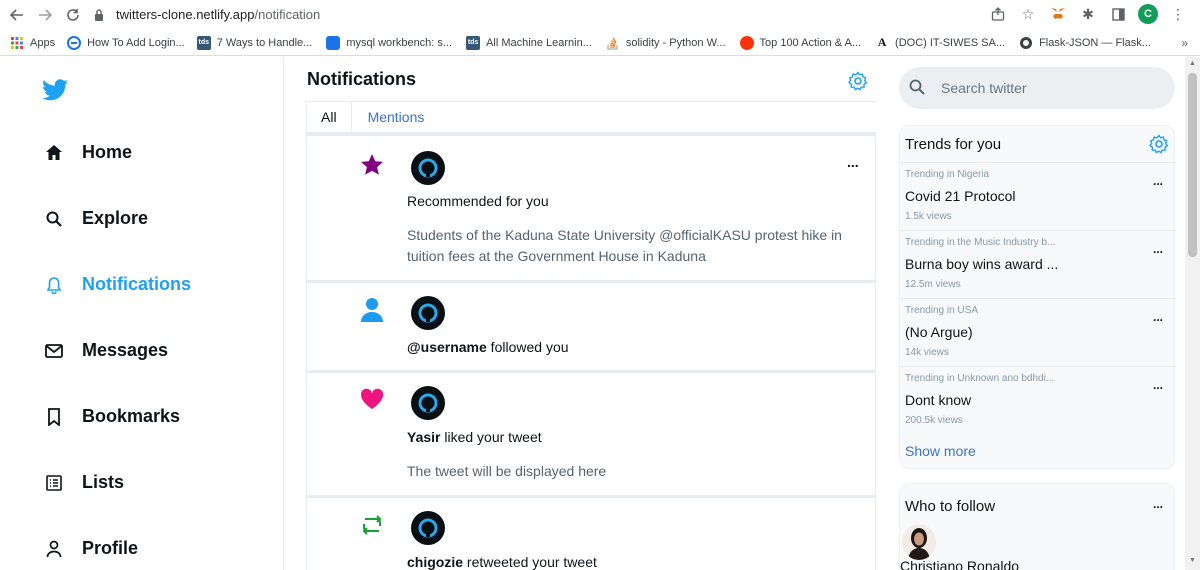 The image size is (1200, 570). Describe the element at coordinates (333, 42) in the screenshot. I see `mysql-favicon-icon` at that location.